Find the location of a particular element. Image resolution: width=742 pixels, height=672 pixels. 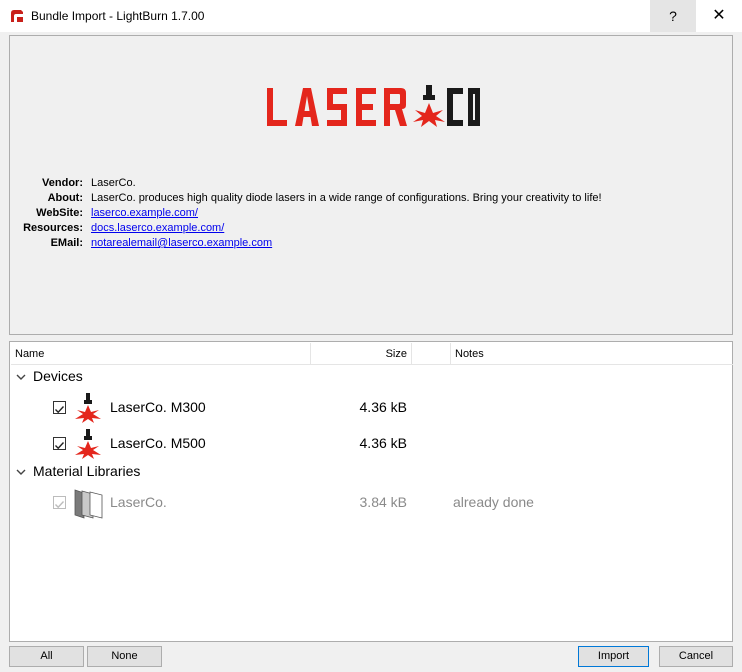

group-devices: Devices is located at coordinates (371, 378).